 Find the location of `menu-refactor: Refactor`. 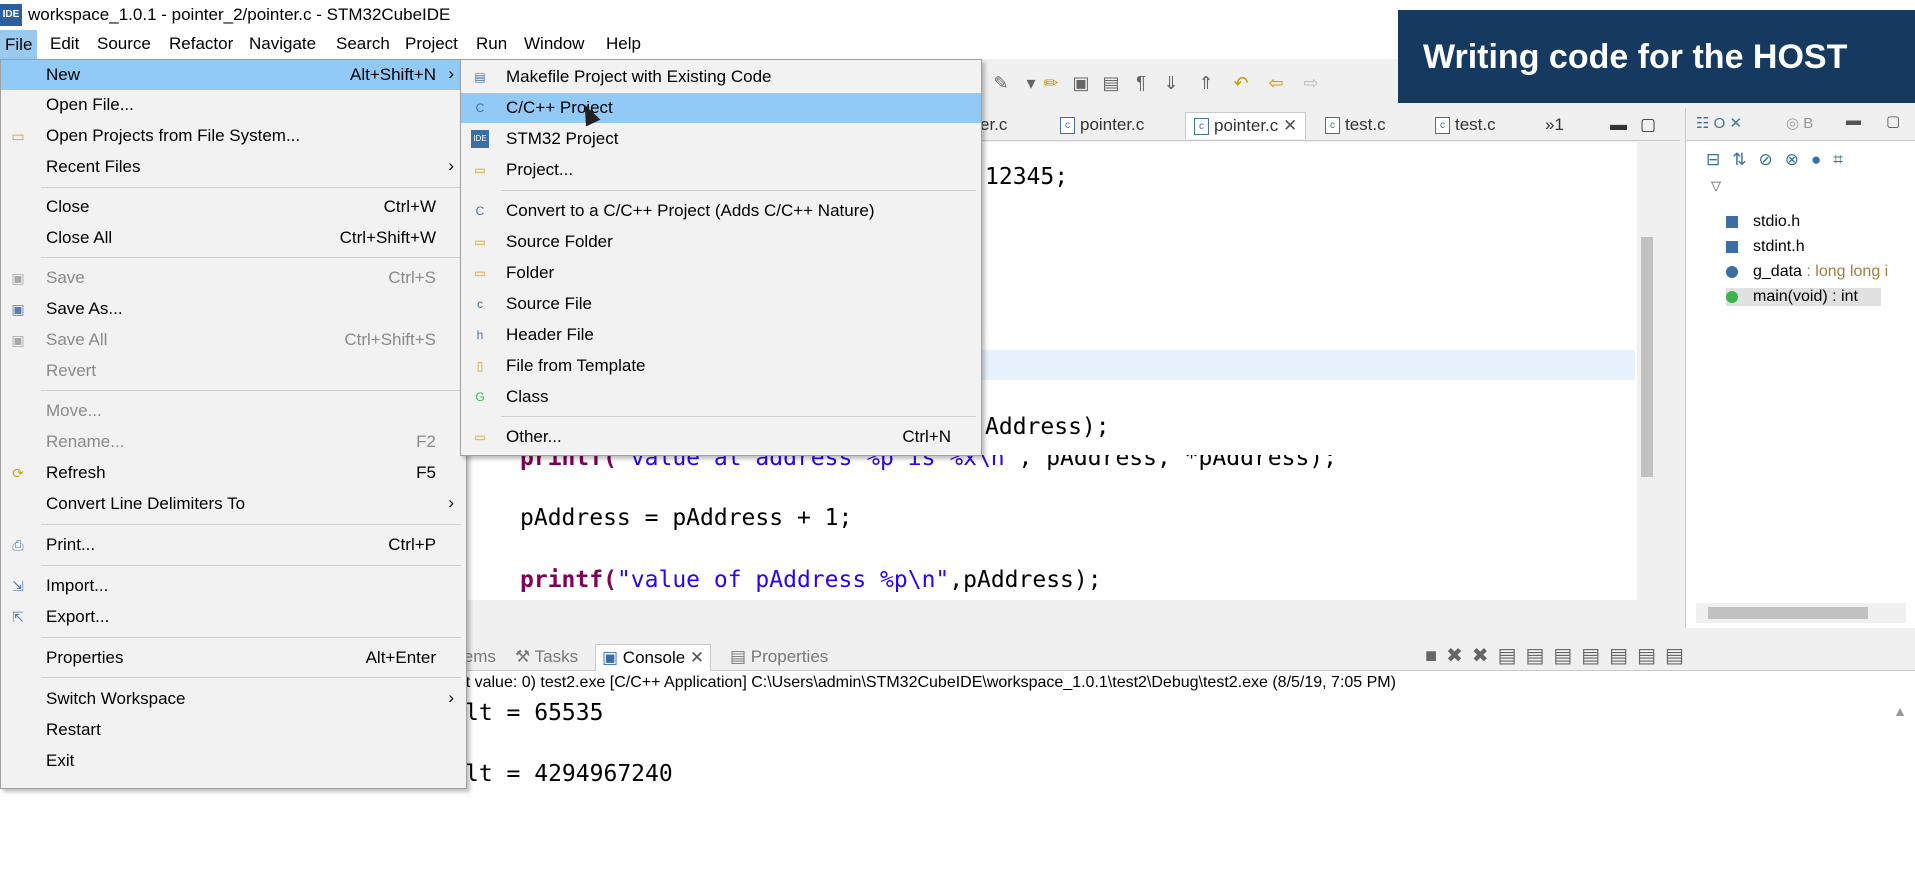

menu-refactor: Refactor is located at coordinates (201, 44).